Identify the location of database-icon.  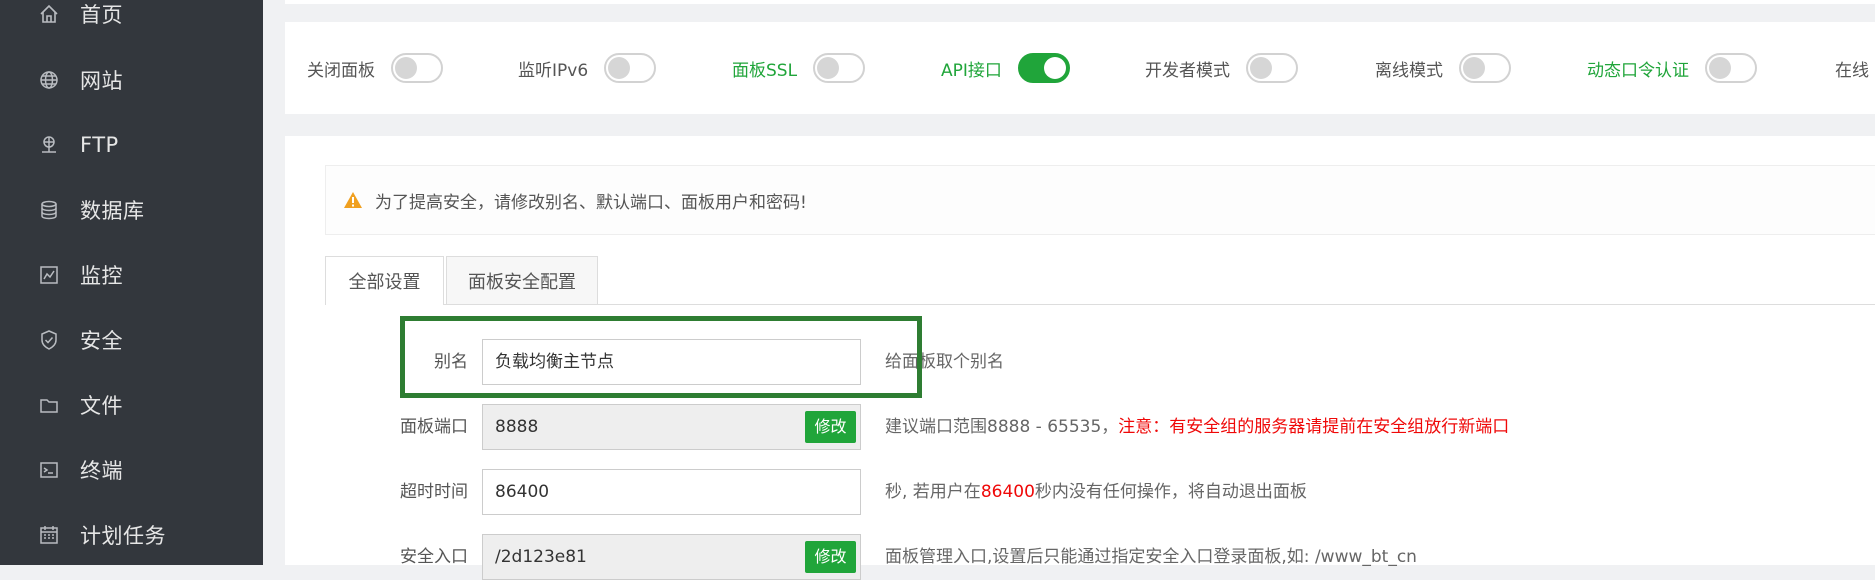
(49, 210).